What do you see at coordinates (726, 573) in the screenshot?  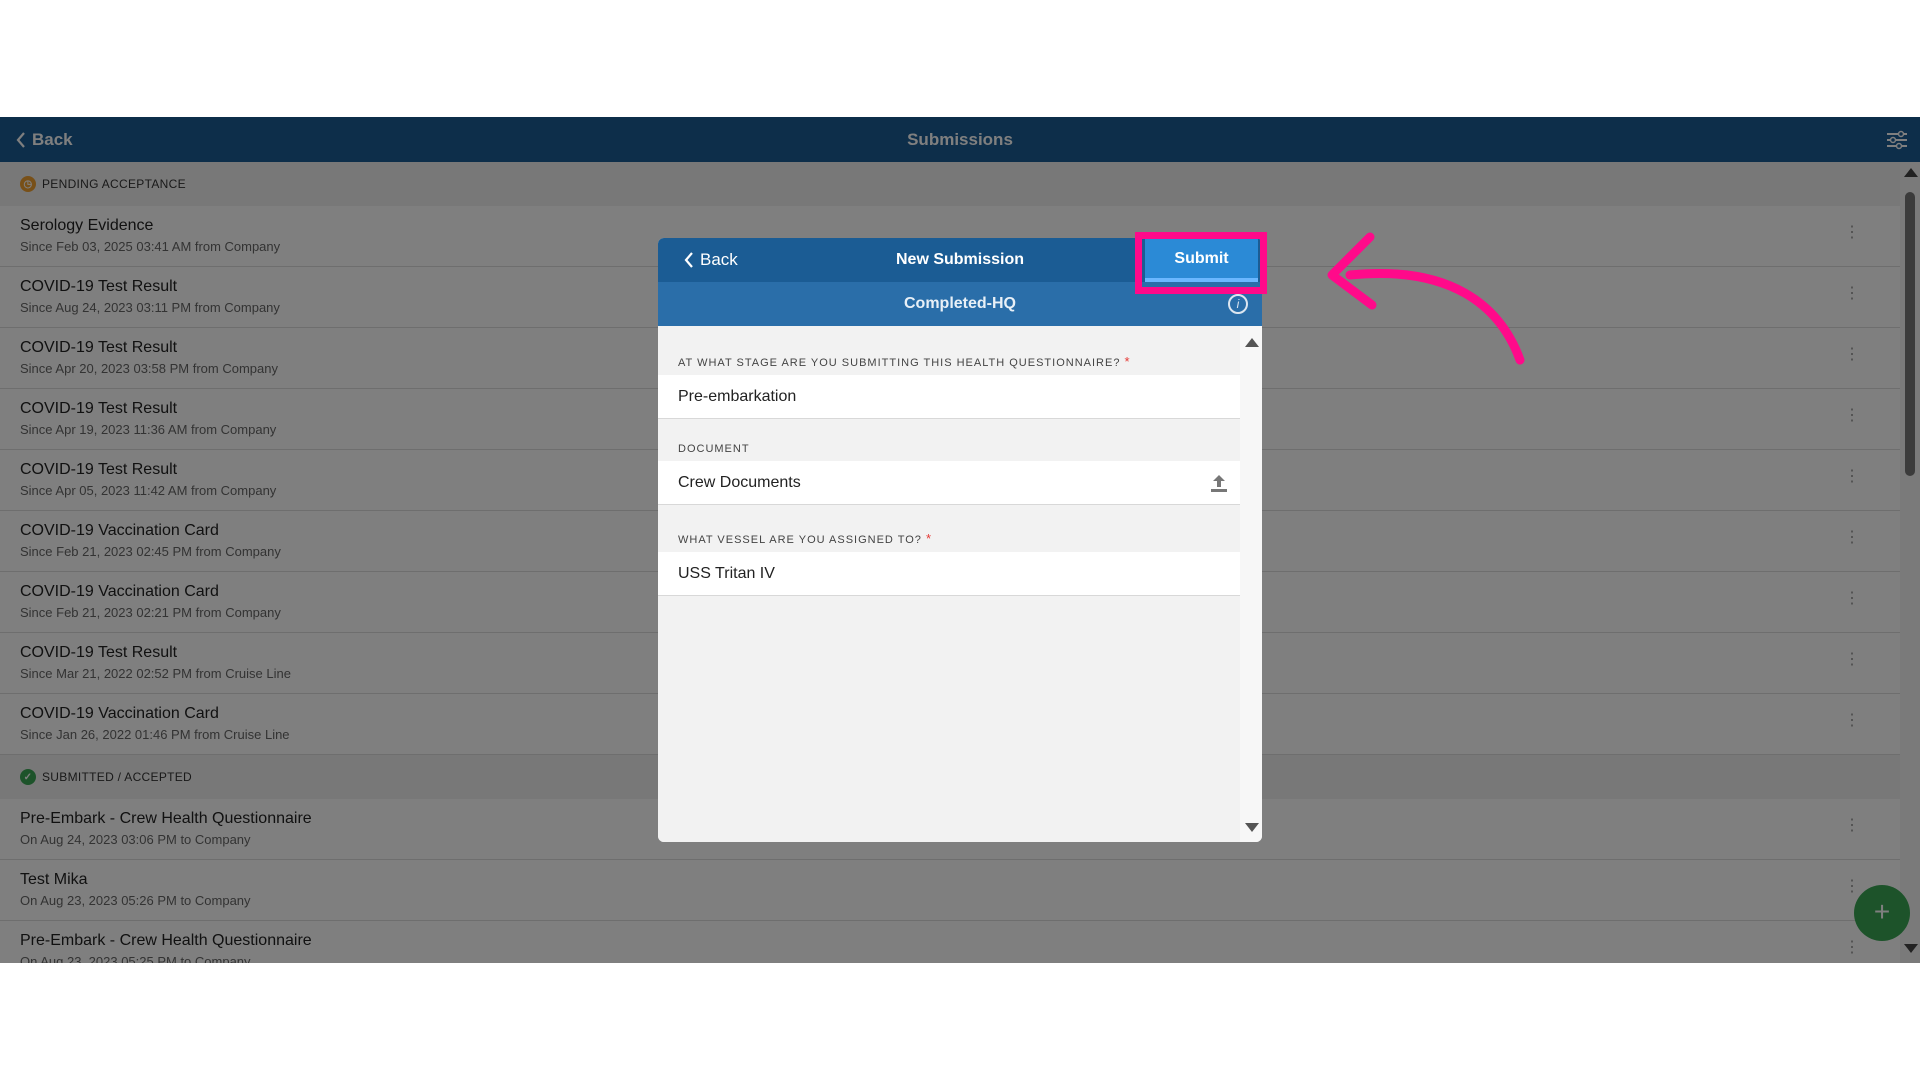 I see `vessel-value: USS Tritan IV` at bounding box center [726, 573].